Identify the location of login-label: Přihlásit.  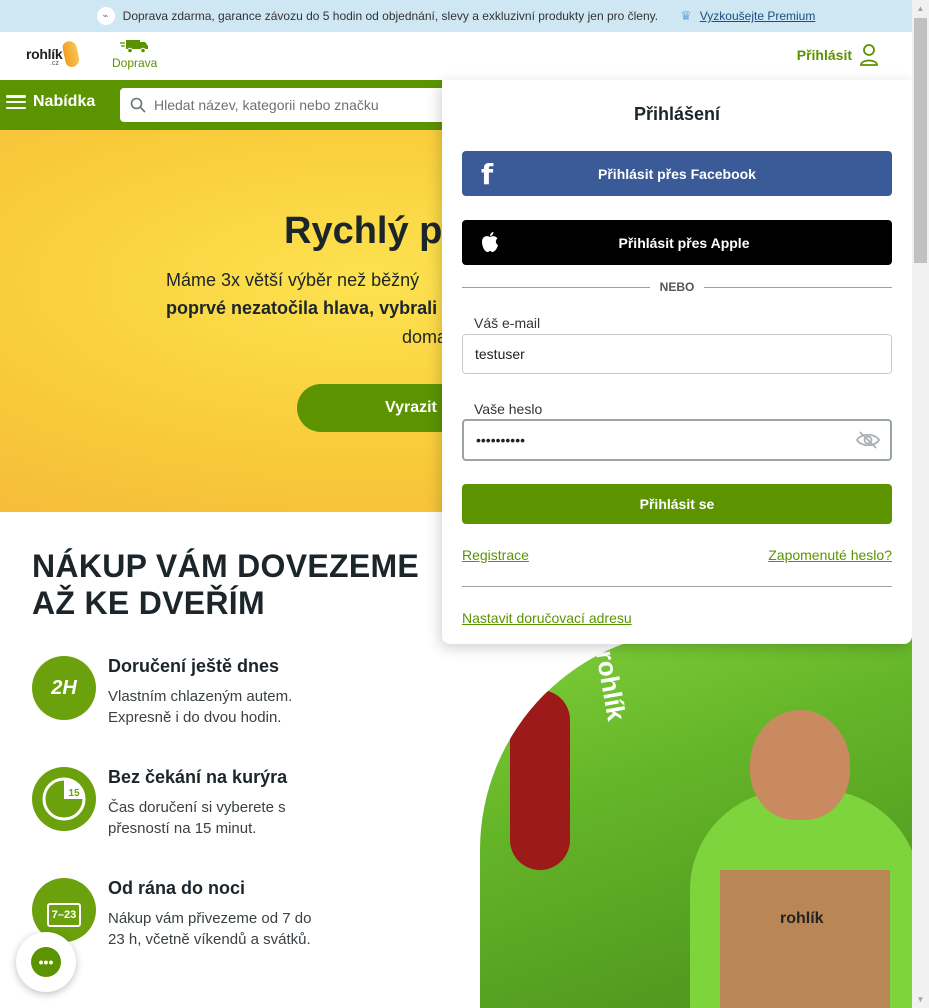
(824, 55).